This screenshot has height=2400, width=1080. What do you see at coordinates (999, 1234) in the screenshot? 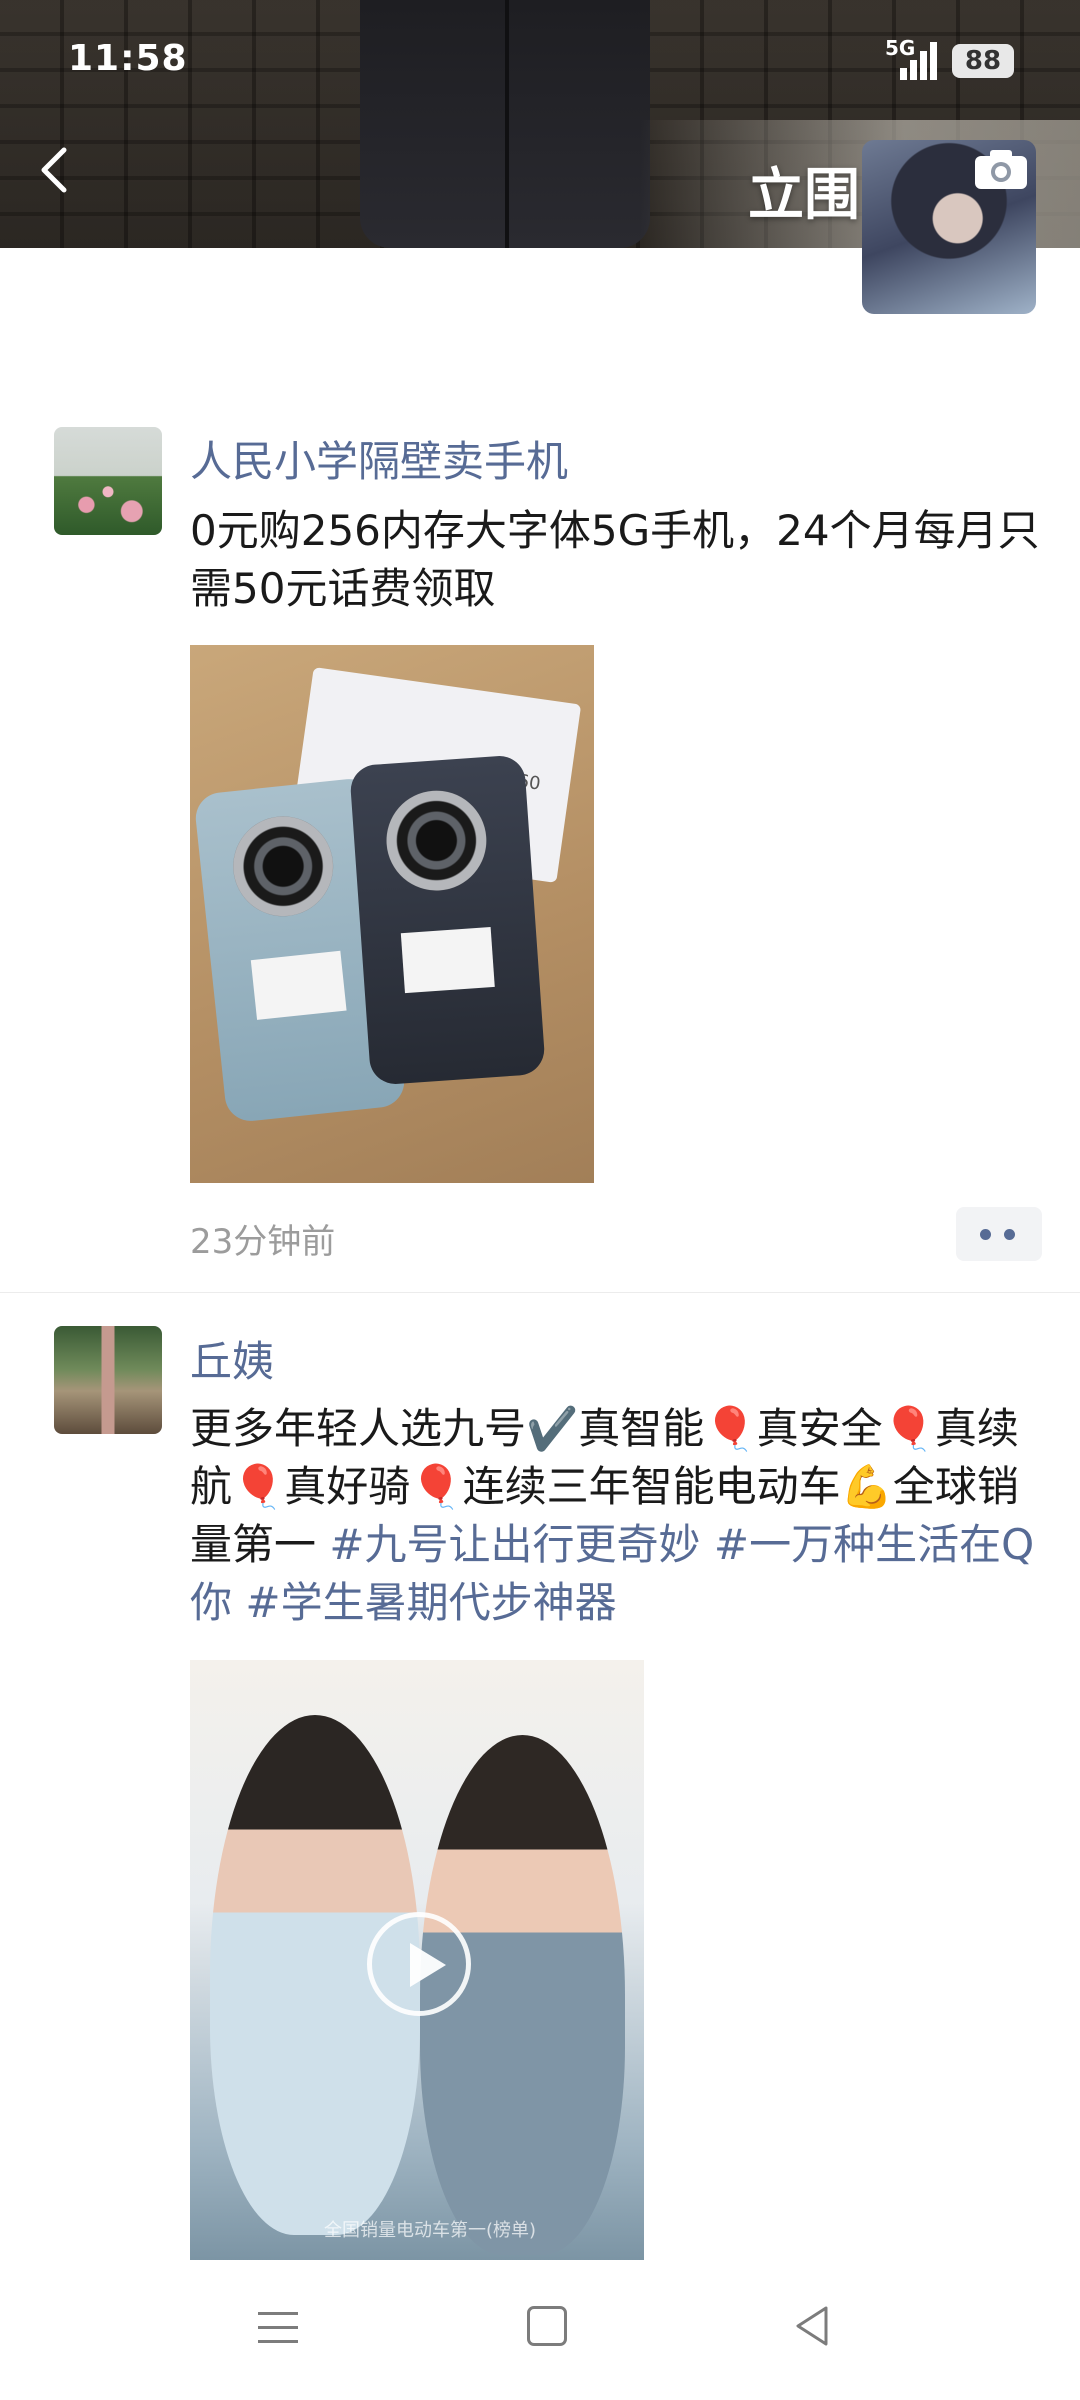
I see `more-button` at bounding box center [999, 1234].